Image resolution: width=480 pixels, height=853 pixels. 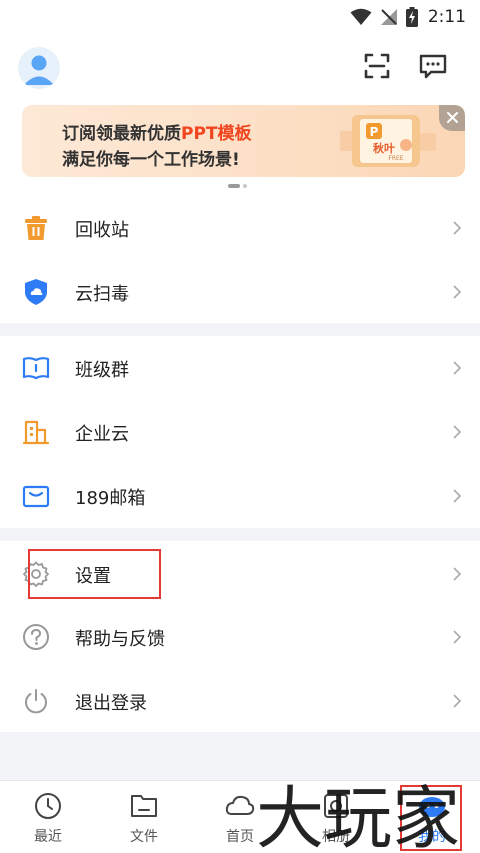 What do you see at coordinates (336, 837) in the screenshot?
I see `tab-label-album: 相册` at bounding box center [336, 837].